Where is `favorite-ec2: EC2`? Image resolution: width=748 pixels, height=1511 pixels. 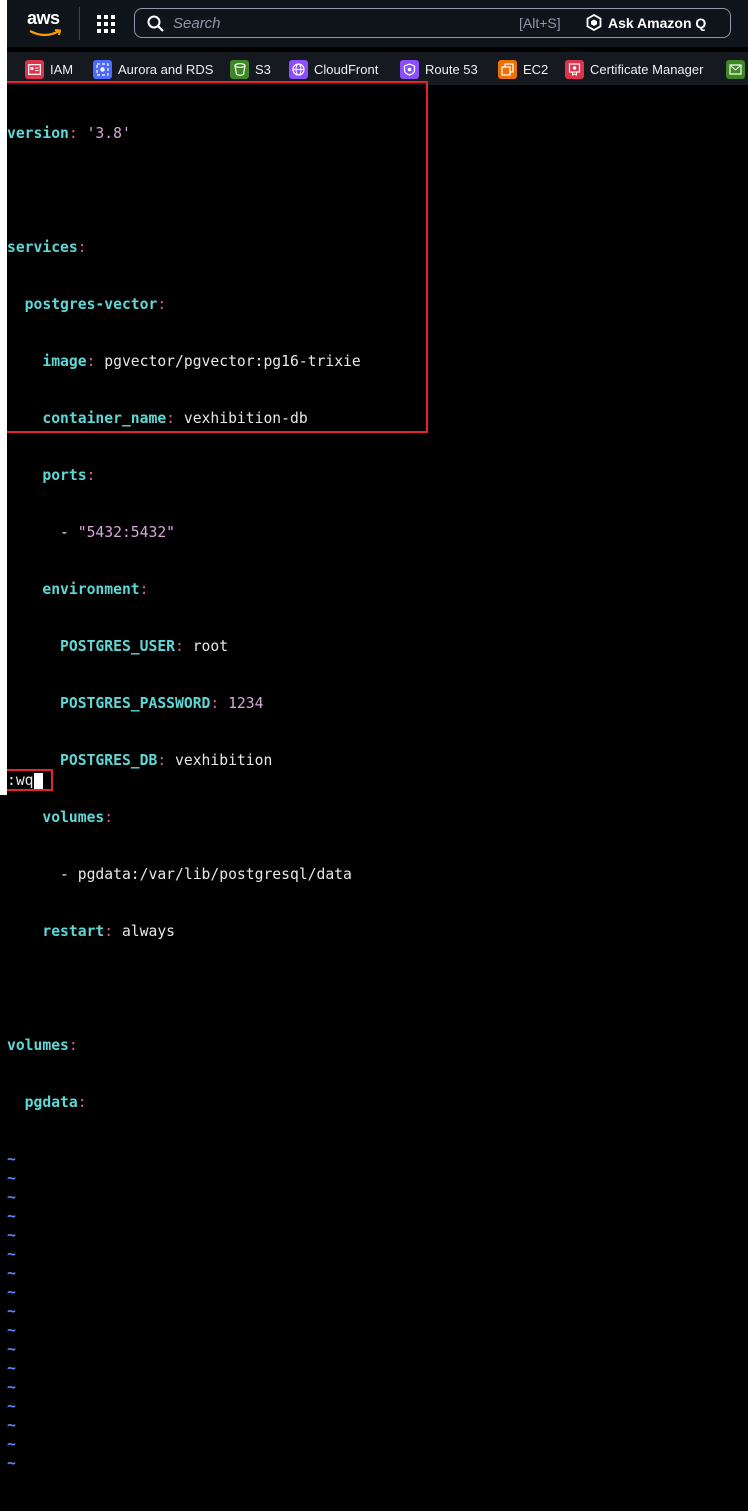
favorite-ec2: EC2 is located at coordinates (523, 69).